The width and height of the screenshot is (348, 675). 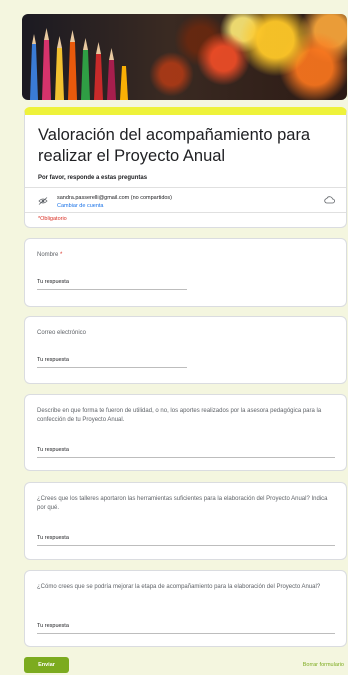 What do you see at coordinates (323, 665) in the screenshot?
I see `clear-form-link: Borrar formulario` at bounding box center [323, 665].